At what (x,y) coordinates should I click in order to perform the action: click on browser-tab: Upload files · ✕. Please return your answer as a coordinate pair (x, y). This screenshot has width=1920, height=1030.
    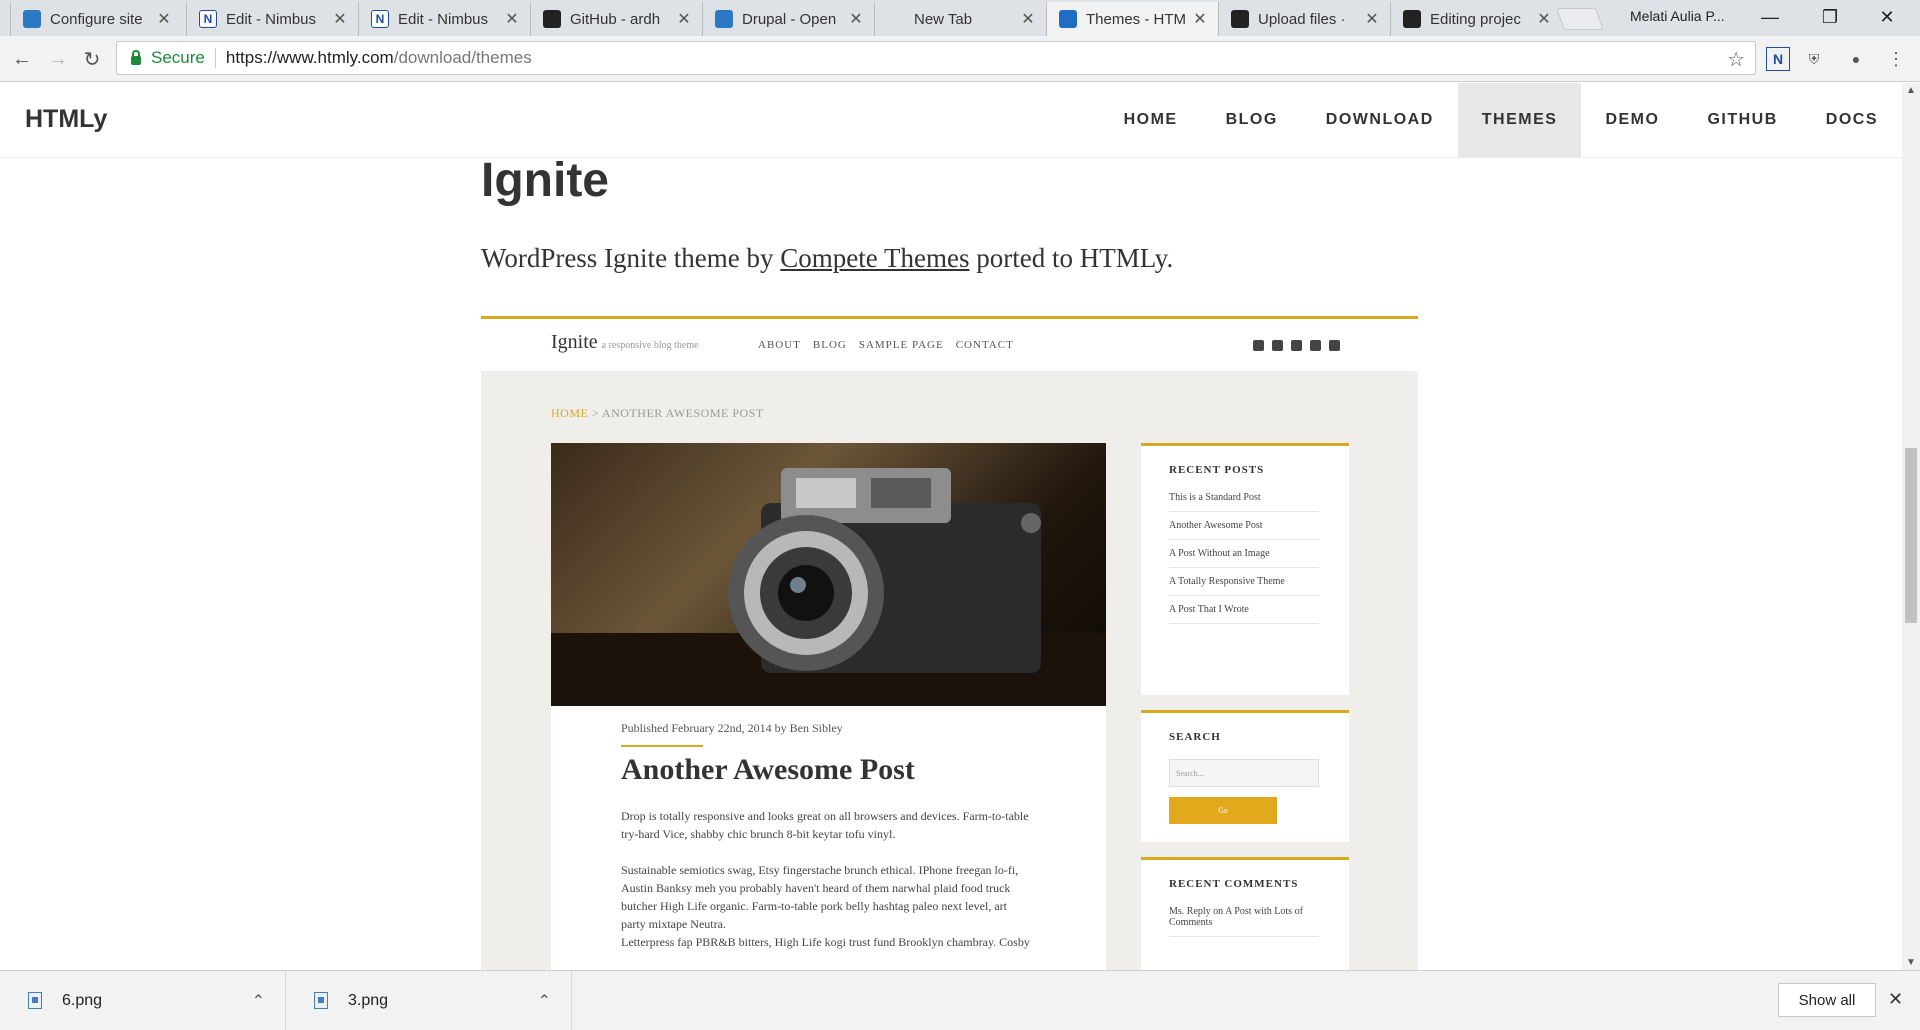
    Looking at the image, I should click on (1304, 19).